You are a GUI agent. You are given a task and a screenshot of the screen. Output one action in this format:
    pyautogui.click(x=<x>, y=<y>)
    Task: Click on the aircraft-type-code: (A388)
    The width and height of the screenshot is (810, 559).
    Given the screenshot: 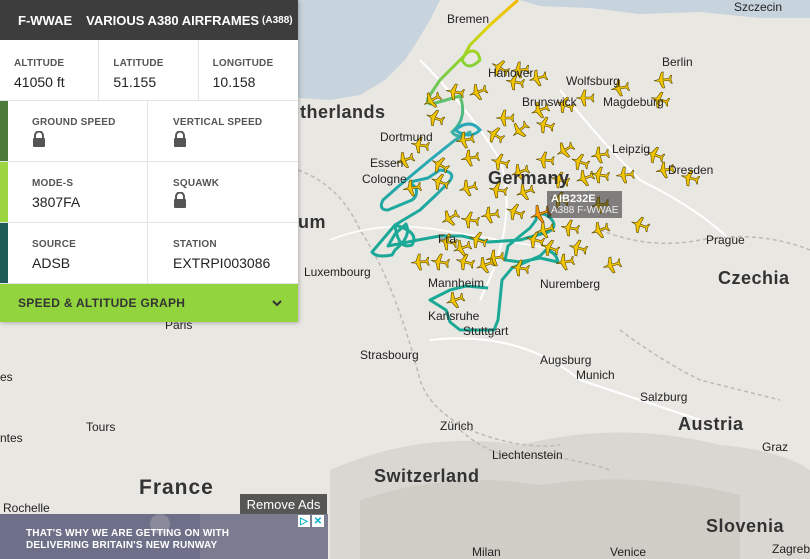 What is the action you would take?
    pyautogui.click(x=277, y=20)
    